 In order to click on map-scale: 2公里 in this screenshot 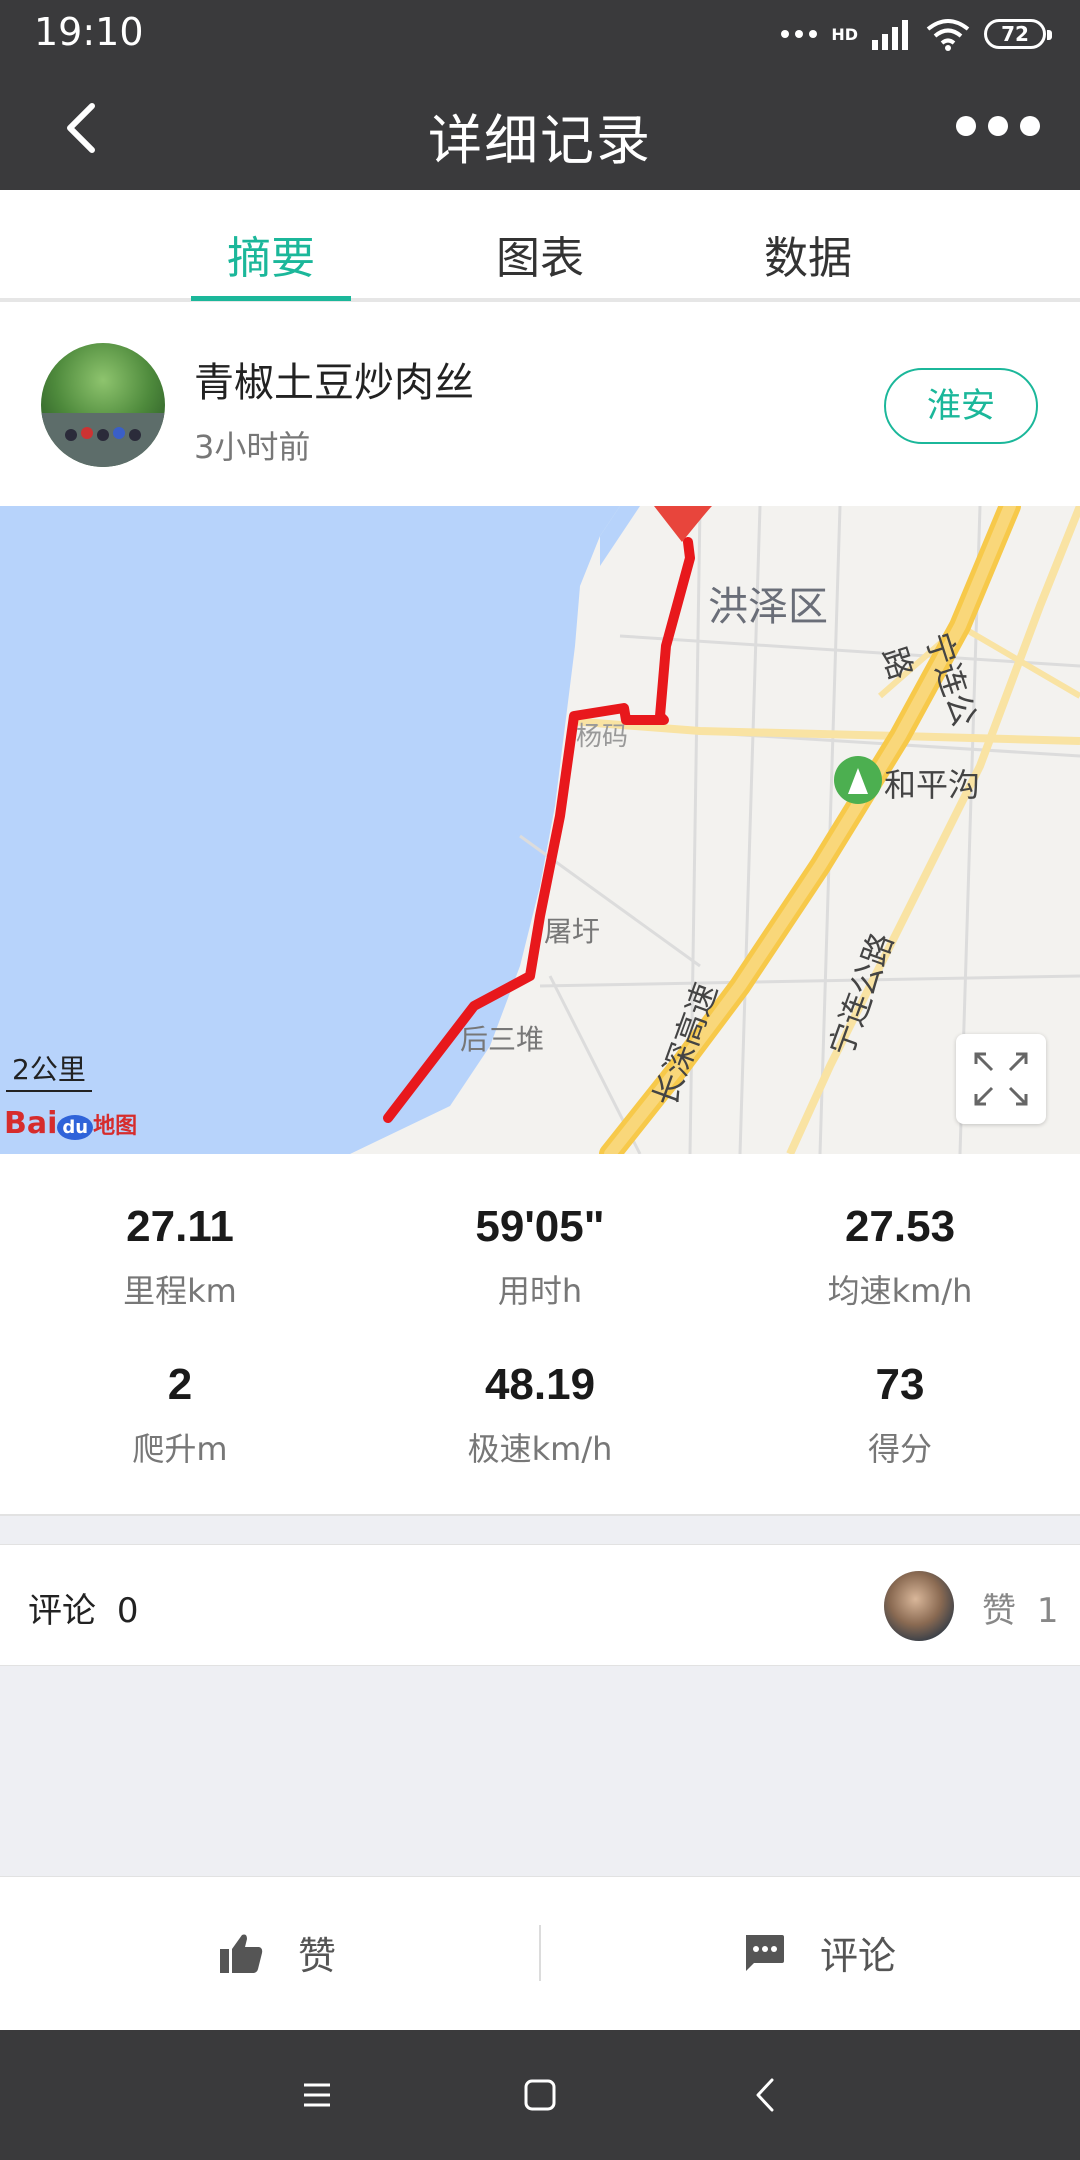, I will do `click(49, 1070)`.